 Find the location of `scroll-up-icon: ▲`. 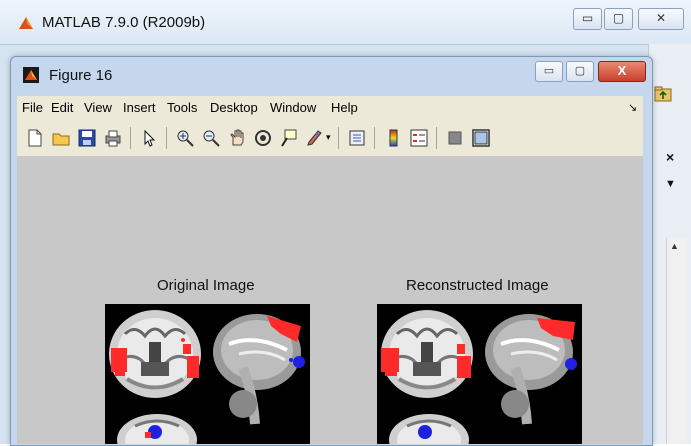

scroll-up-icon: ▲ is located at coordinates (674, 246).